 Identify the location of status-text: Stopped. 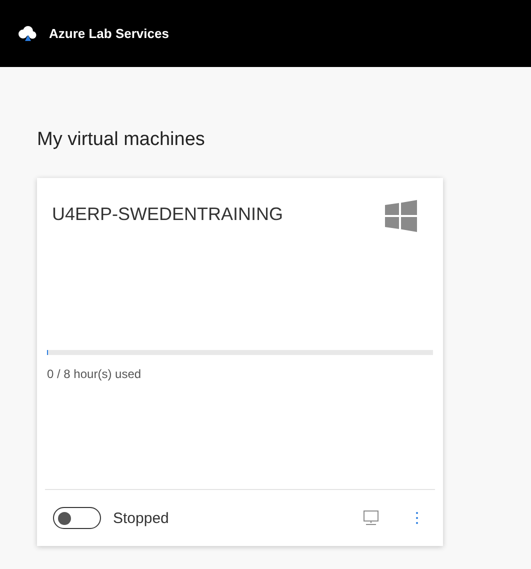
(141, 518).